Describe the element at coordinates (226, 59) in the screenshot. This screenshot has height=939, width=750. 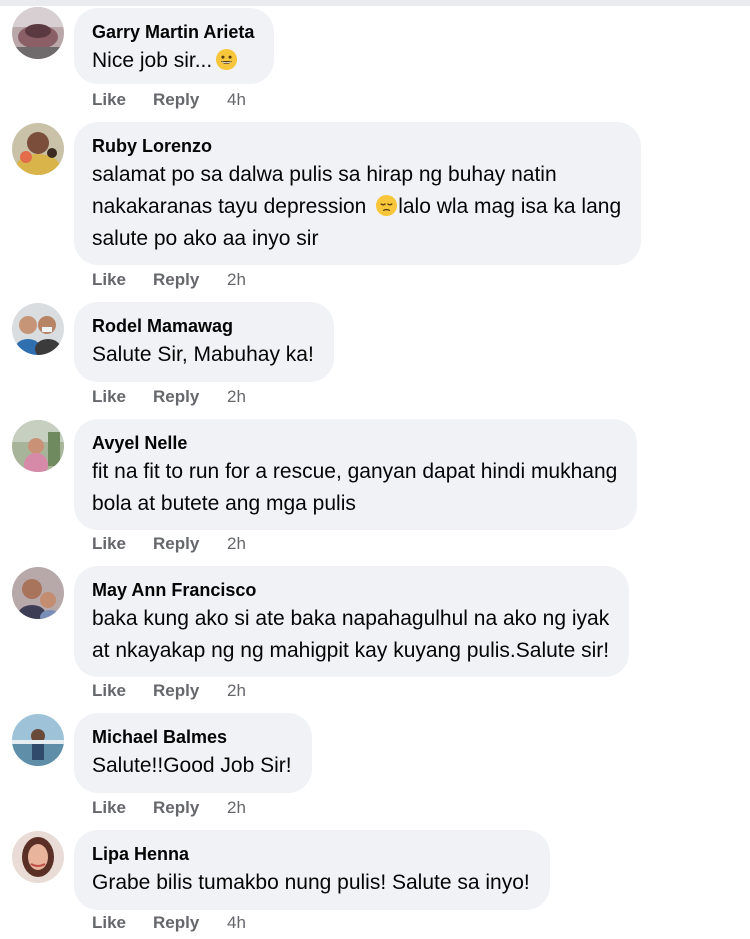
I see `grinning-face-emoji` at that location.